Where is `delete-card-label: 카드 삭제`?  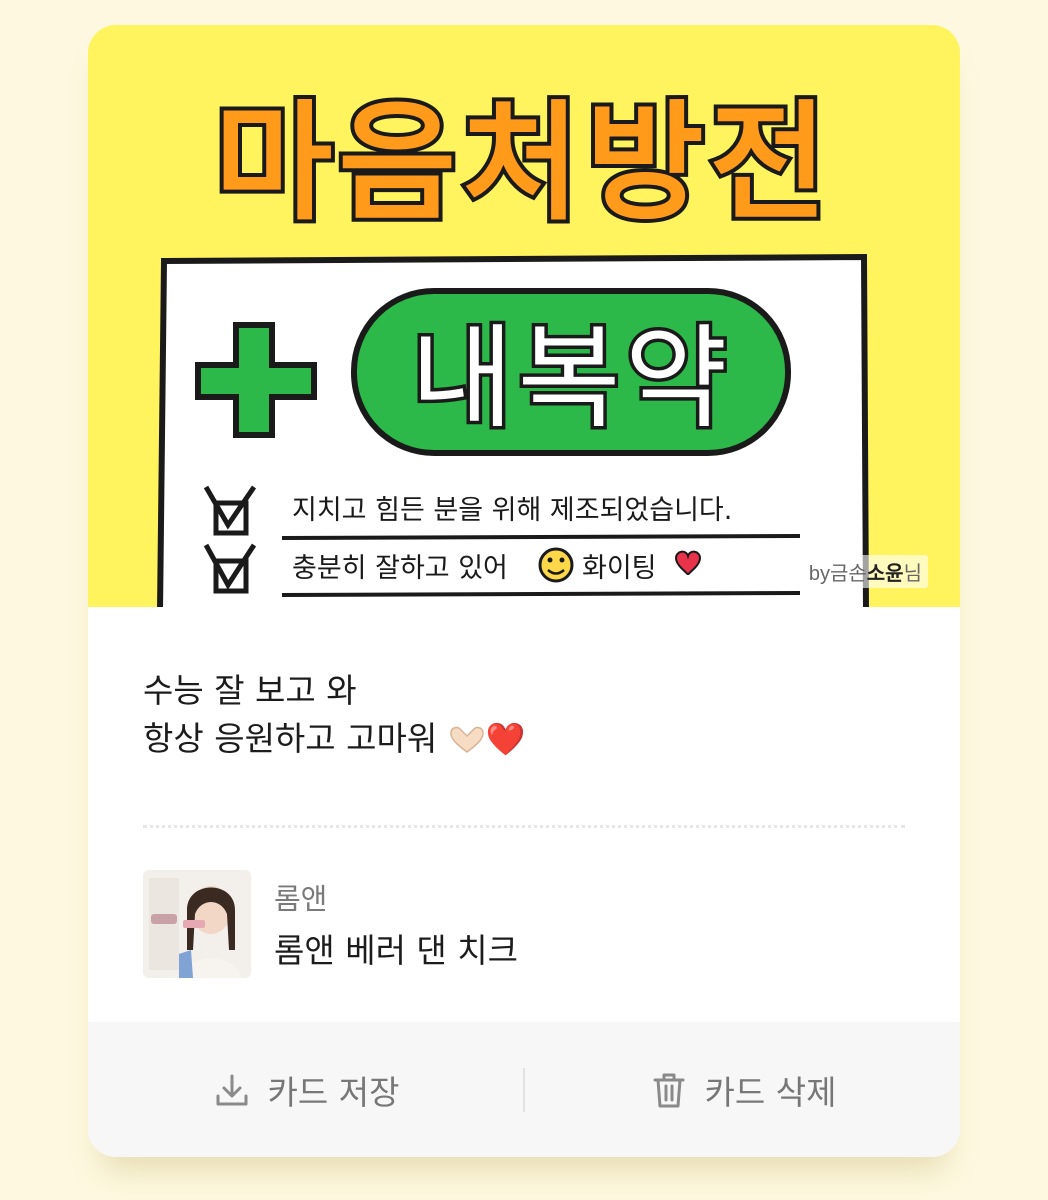 delete-card-label: 카드 삭제 is located at coordinates (770, 1092).